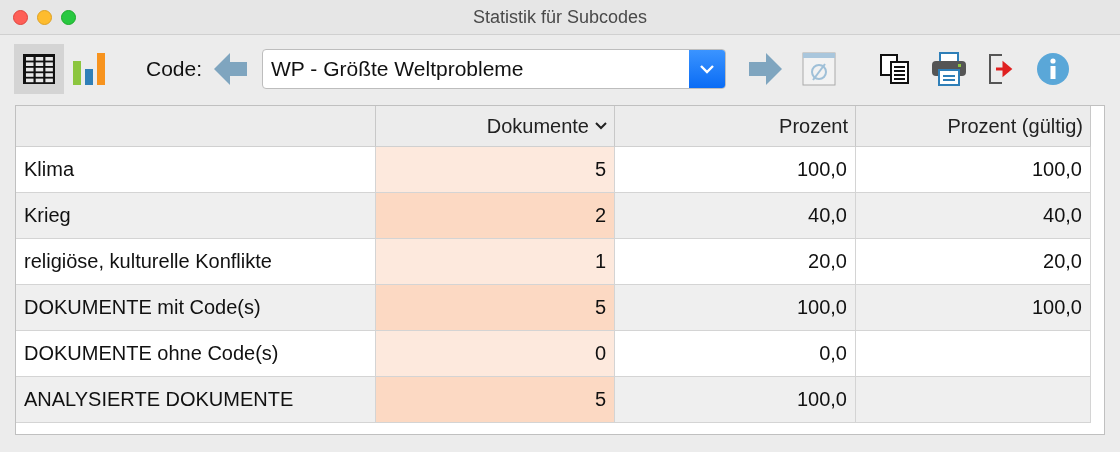 The image size is (1120, 452). I want to click on zoom-button, so click(68, 17).